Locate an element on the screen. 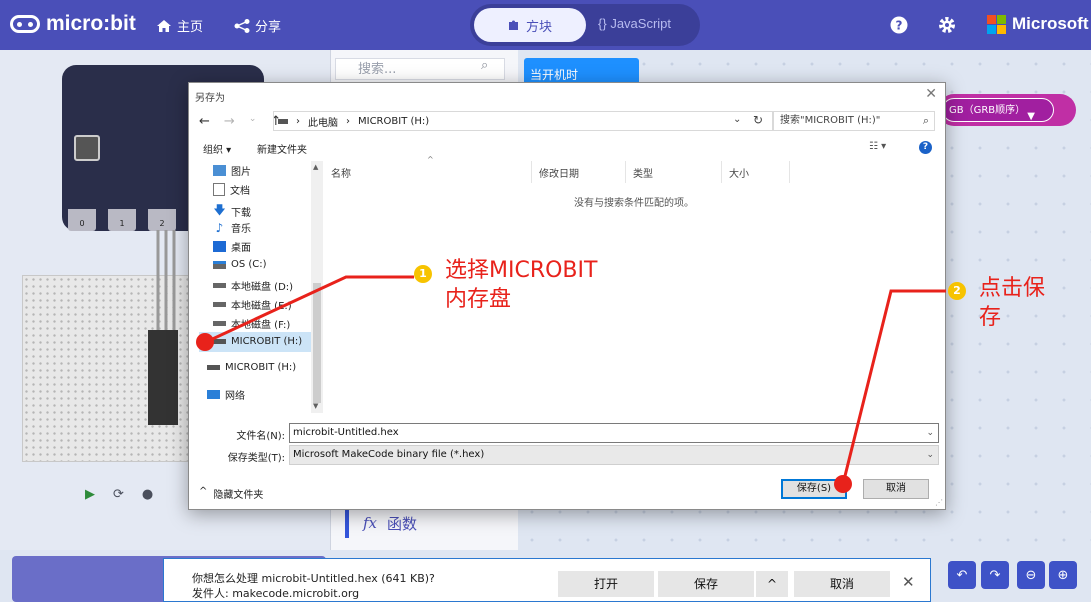 Image resolution: width=1091 pixels, height=602 pixels. step-2-badge: 2 is located at coordinates (957, 291).